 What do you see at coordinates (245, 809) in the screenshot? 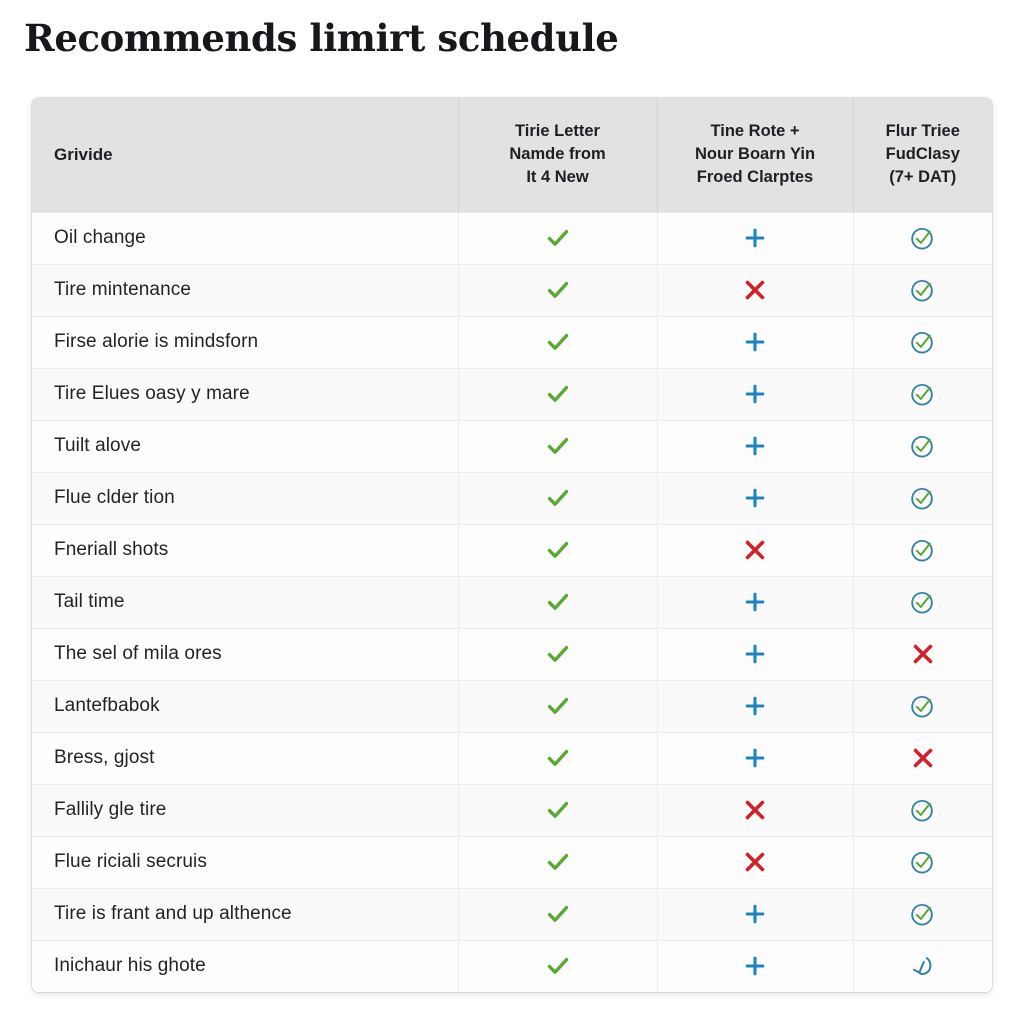
I see `service-name-cell: Fallily gle tire` at bounding box center [245, 809].